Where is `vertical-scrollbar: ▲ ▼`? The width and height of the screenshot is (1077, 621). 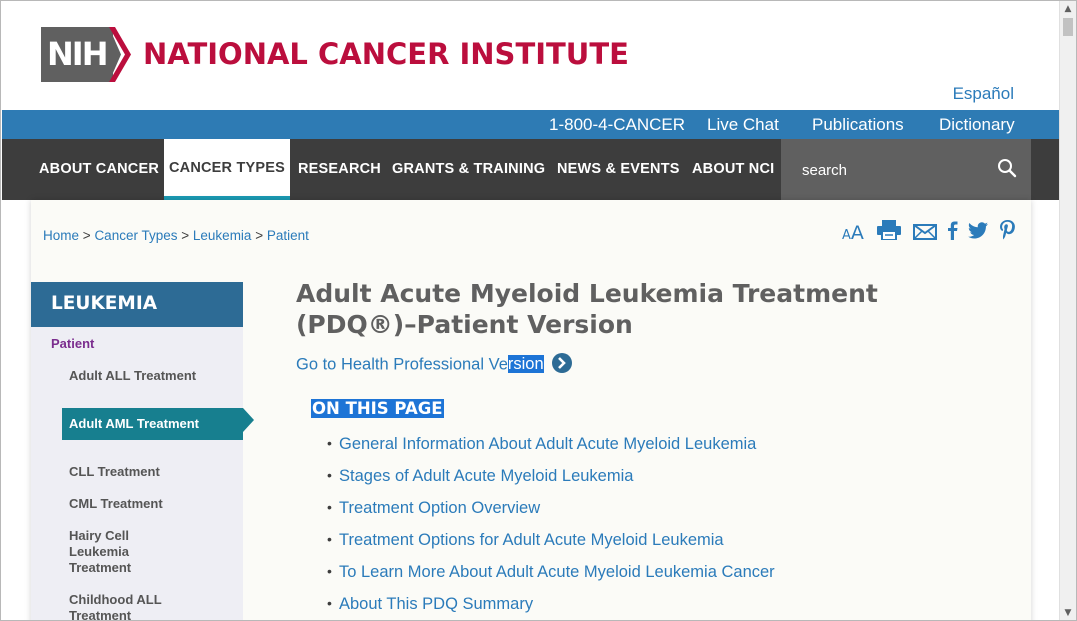 vertical-scrollbar: ▲ ▼ is located at coordinates (1067, 310).